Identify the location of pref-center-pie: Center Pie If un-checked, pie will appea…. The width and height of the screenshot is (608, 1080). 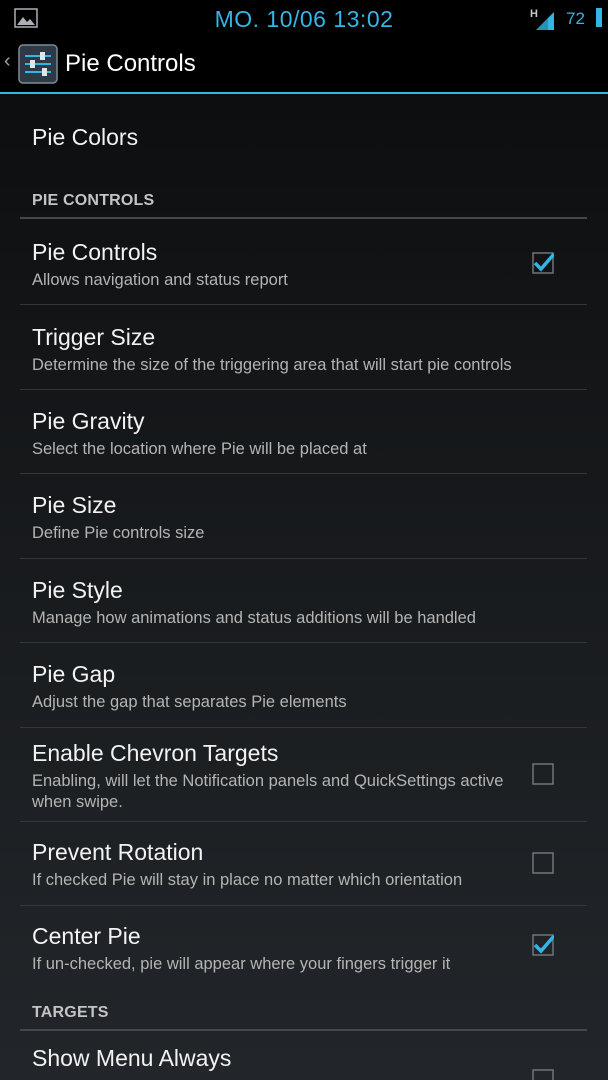
(304, 948).